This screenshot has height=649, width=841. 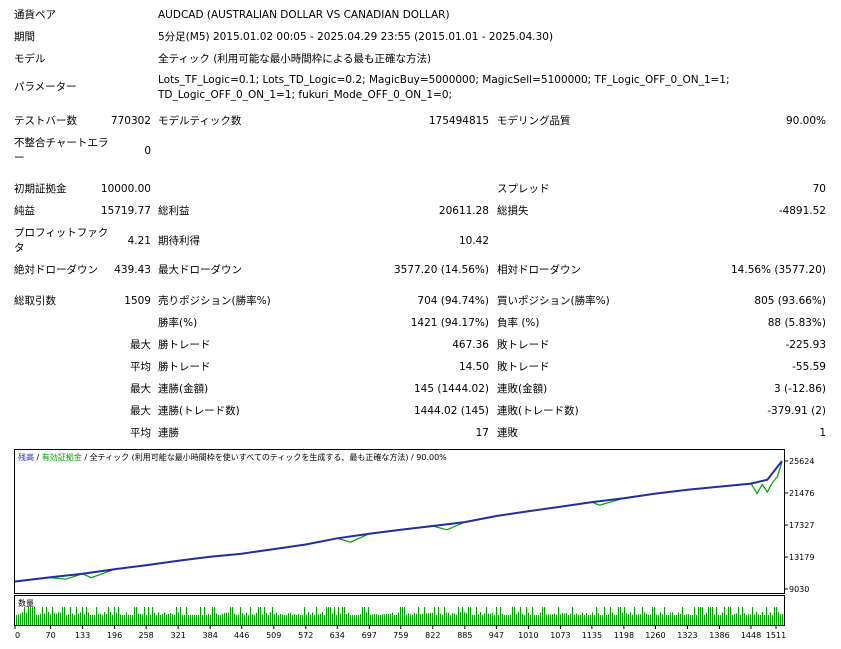 What do you see at coordinates (819, 189) in the screenshot?
I see `spread-value: 70` at bounding box center [819, 189].